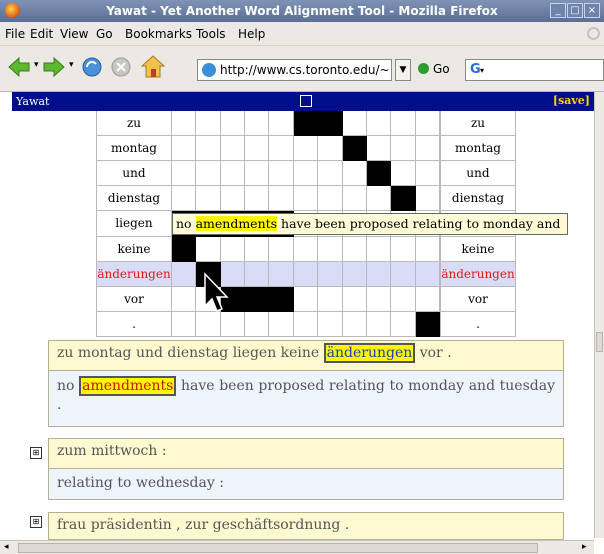 Image resolution: width=604 pixels, height=554 pixels. I want to click on back-dropdown-icon: ▾, so click(36, 65).